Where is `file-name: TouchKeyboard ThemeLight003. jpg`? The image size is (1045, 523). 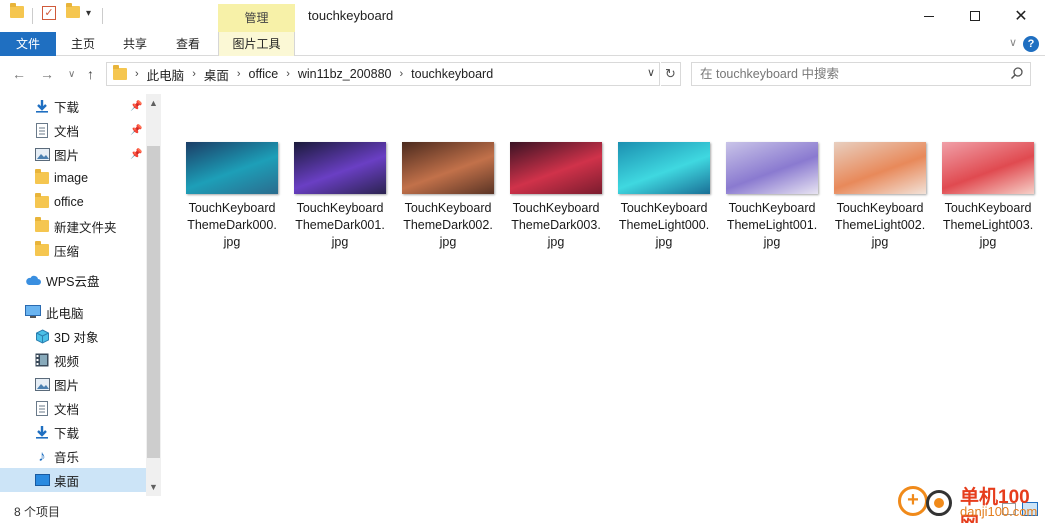 file-name: TouchKeyboard ThemeLight003. jpg is located at coordinates (988, 225).